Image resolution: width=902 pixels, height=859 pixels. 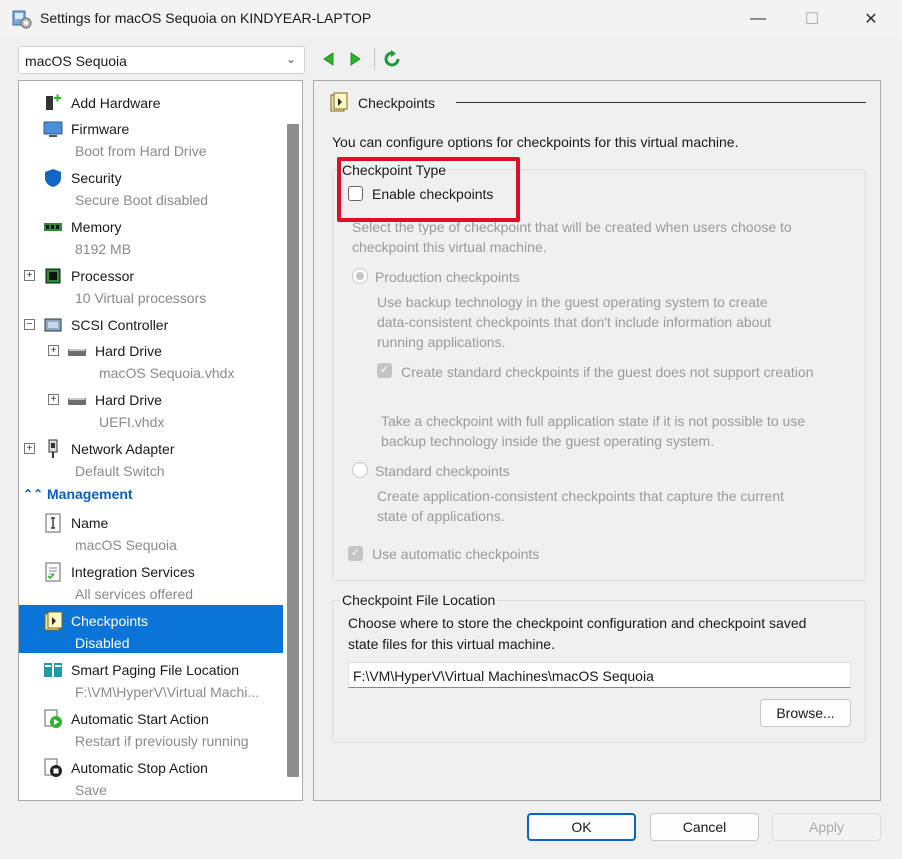 I want to click on header-divider, so click(x=661, y=102).